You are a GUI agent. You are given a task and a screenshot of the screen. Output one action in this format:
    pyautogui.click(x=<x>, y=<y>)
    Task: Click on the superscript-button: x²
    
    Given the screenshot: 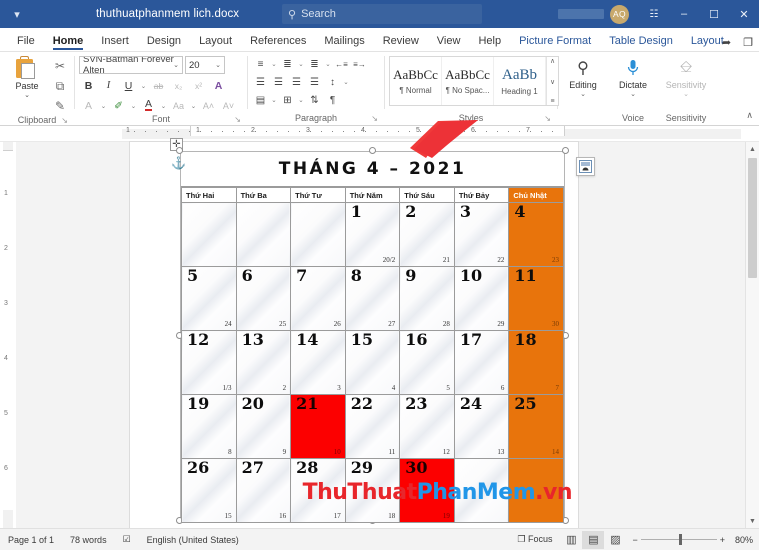 What is the action you would take?
    pyautogui.click(x=198, y=85)
    